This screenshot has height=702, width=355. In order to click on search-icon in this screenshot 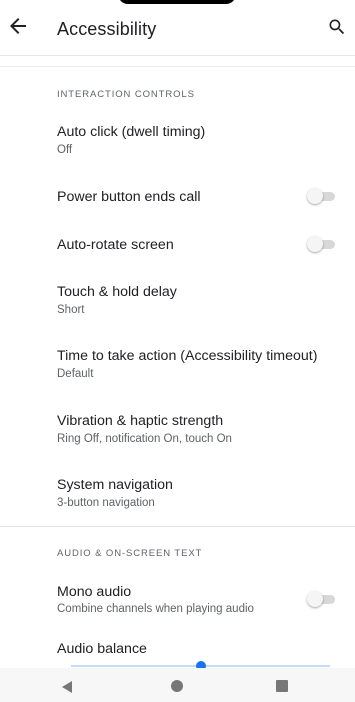, I will do `click(337, 27)`.